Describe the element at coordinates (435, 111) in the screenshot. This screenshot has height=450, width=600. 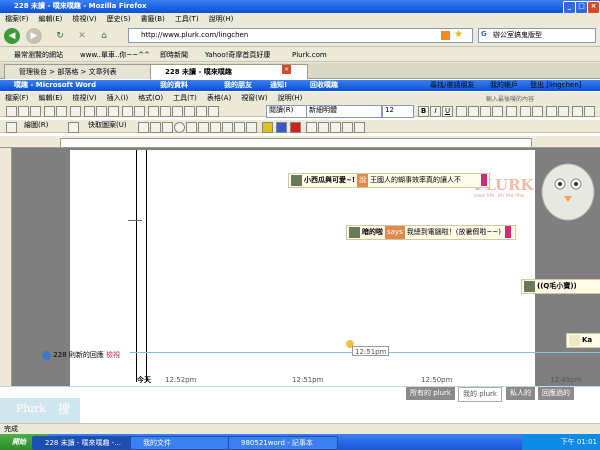
I see `italic-icon: I` at that location.